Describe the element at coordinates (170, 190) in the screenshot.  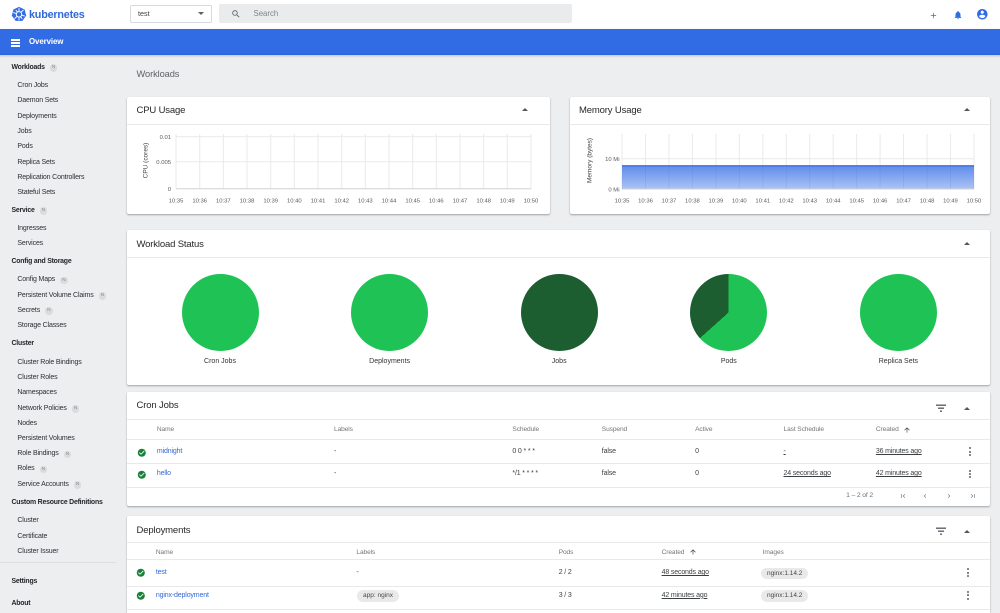
I see `svg-text: 0` at that location.